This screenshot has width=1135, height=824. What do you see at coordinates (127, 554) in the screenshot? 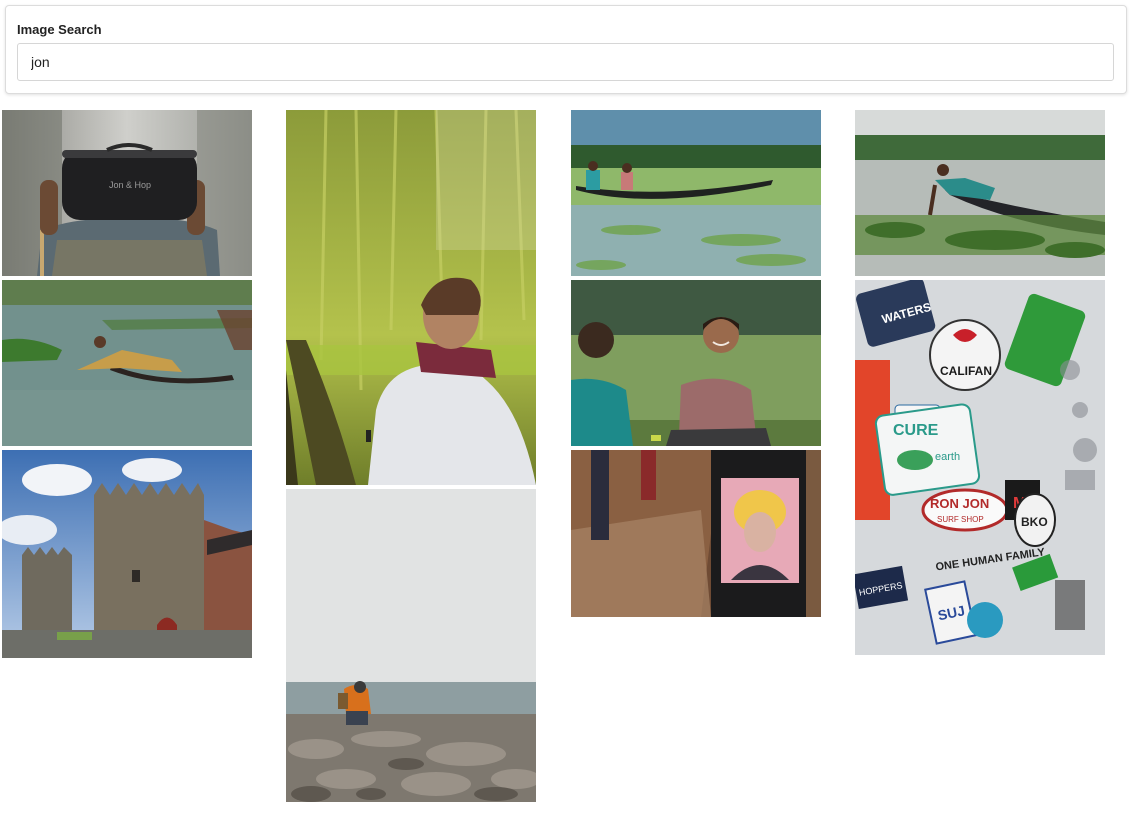
I see `photo-stone-castle-tower` at bounding box center [127, 554].